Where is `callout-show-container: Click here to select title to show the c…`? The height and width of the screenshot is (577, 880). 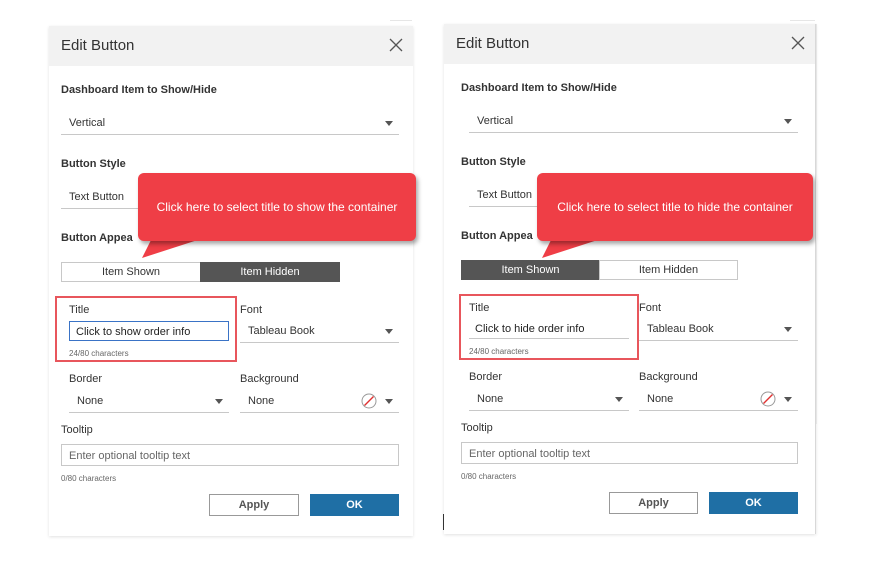 callout-show-container: Click here to select title to show the c… is located at coordinates (277, 207).